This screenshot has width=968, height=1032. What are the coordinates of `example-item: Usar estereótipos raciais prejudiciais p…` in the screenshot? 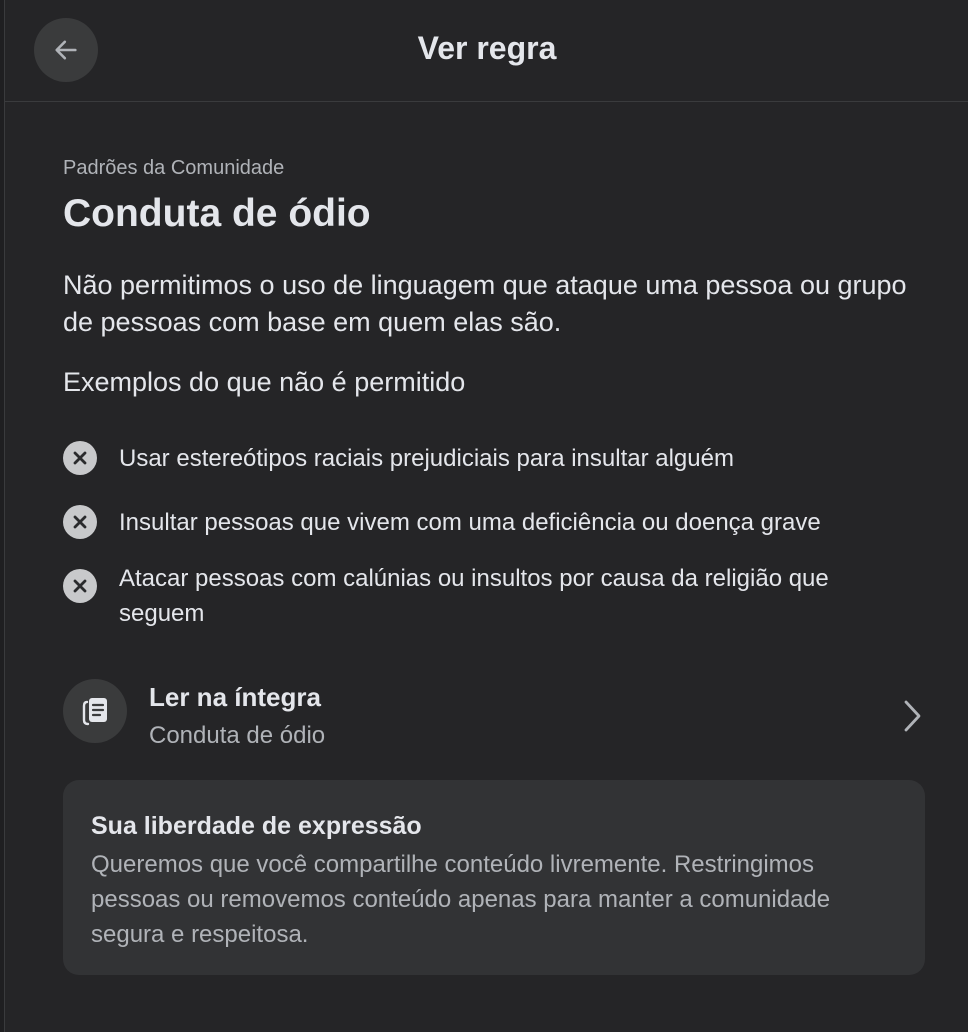 It's located at (496, 458).